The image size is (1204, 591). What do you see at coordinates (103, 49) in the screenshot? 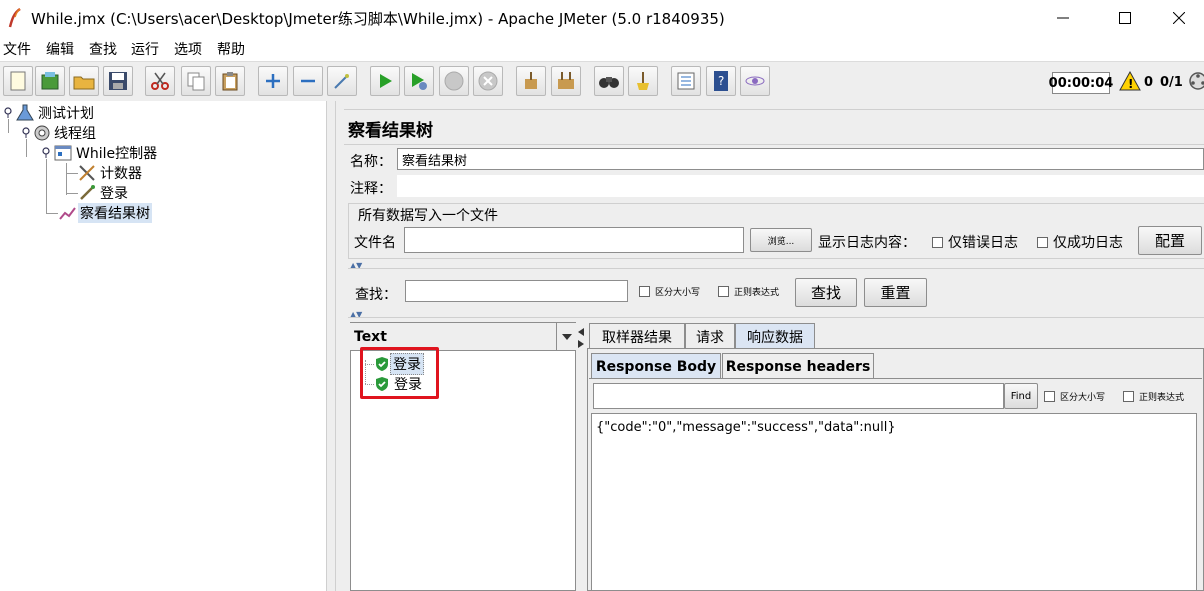
I see `menu-search: 查找` at bounding box center [103, 49].